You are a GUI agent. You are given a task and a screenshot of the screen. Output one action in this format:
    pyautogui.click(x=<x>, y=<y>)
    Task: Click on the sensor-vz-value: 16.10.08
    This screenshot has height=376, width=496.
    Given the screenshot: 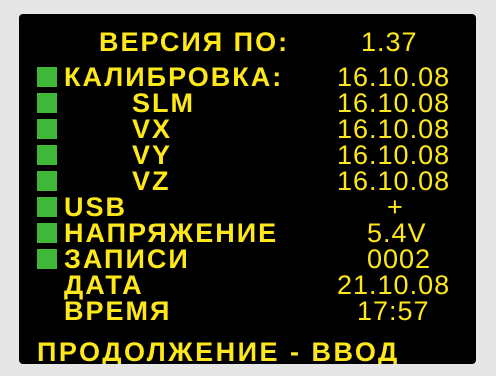 What is the action you would take?
    pyautogui.click(x=394, y=181)
    